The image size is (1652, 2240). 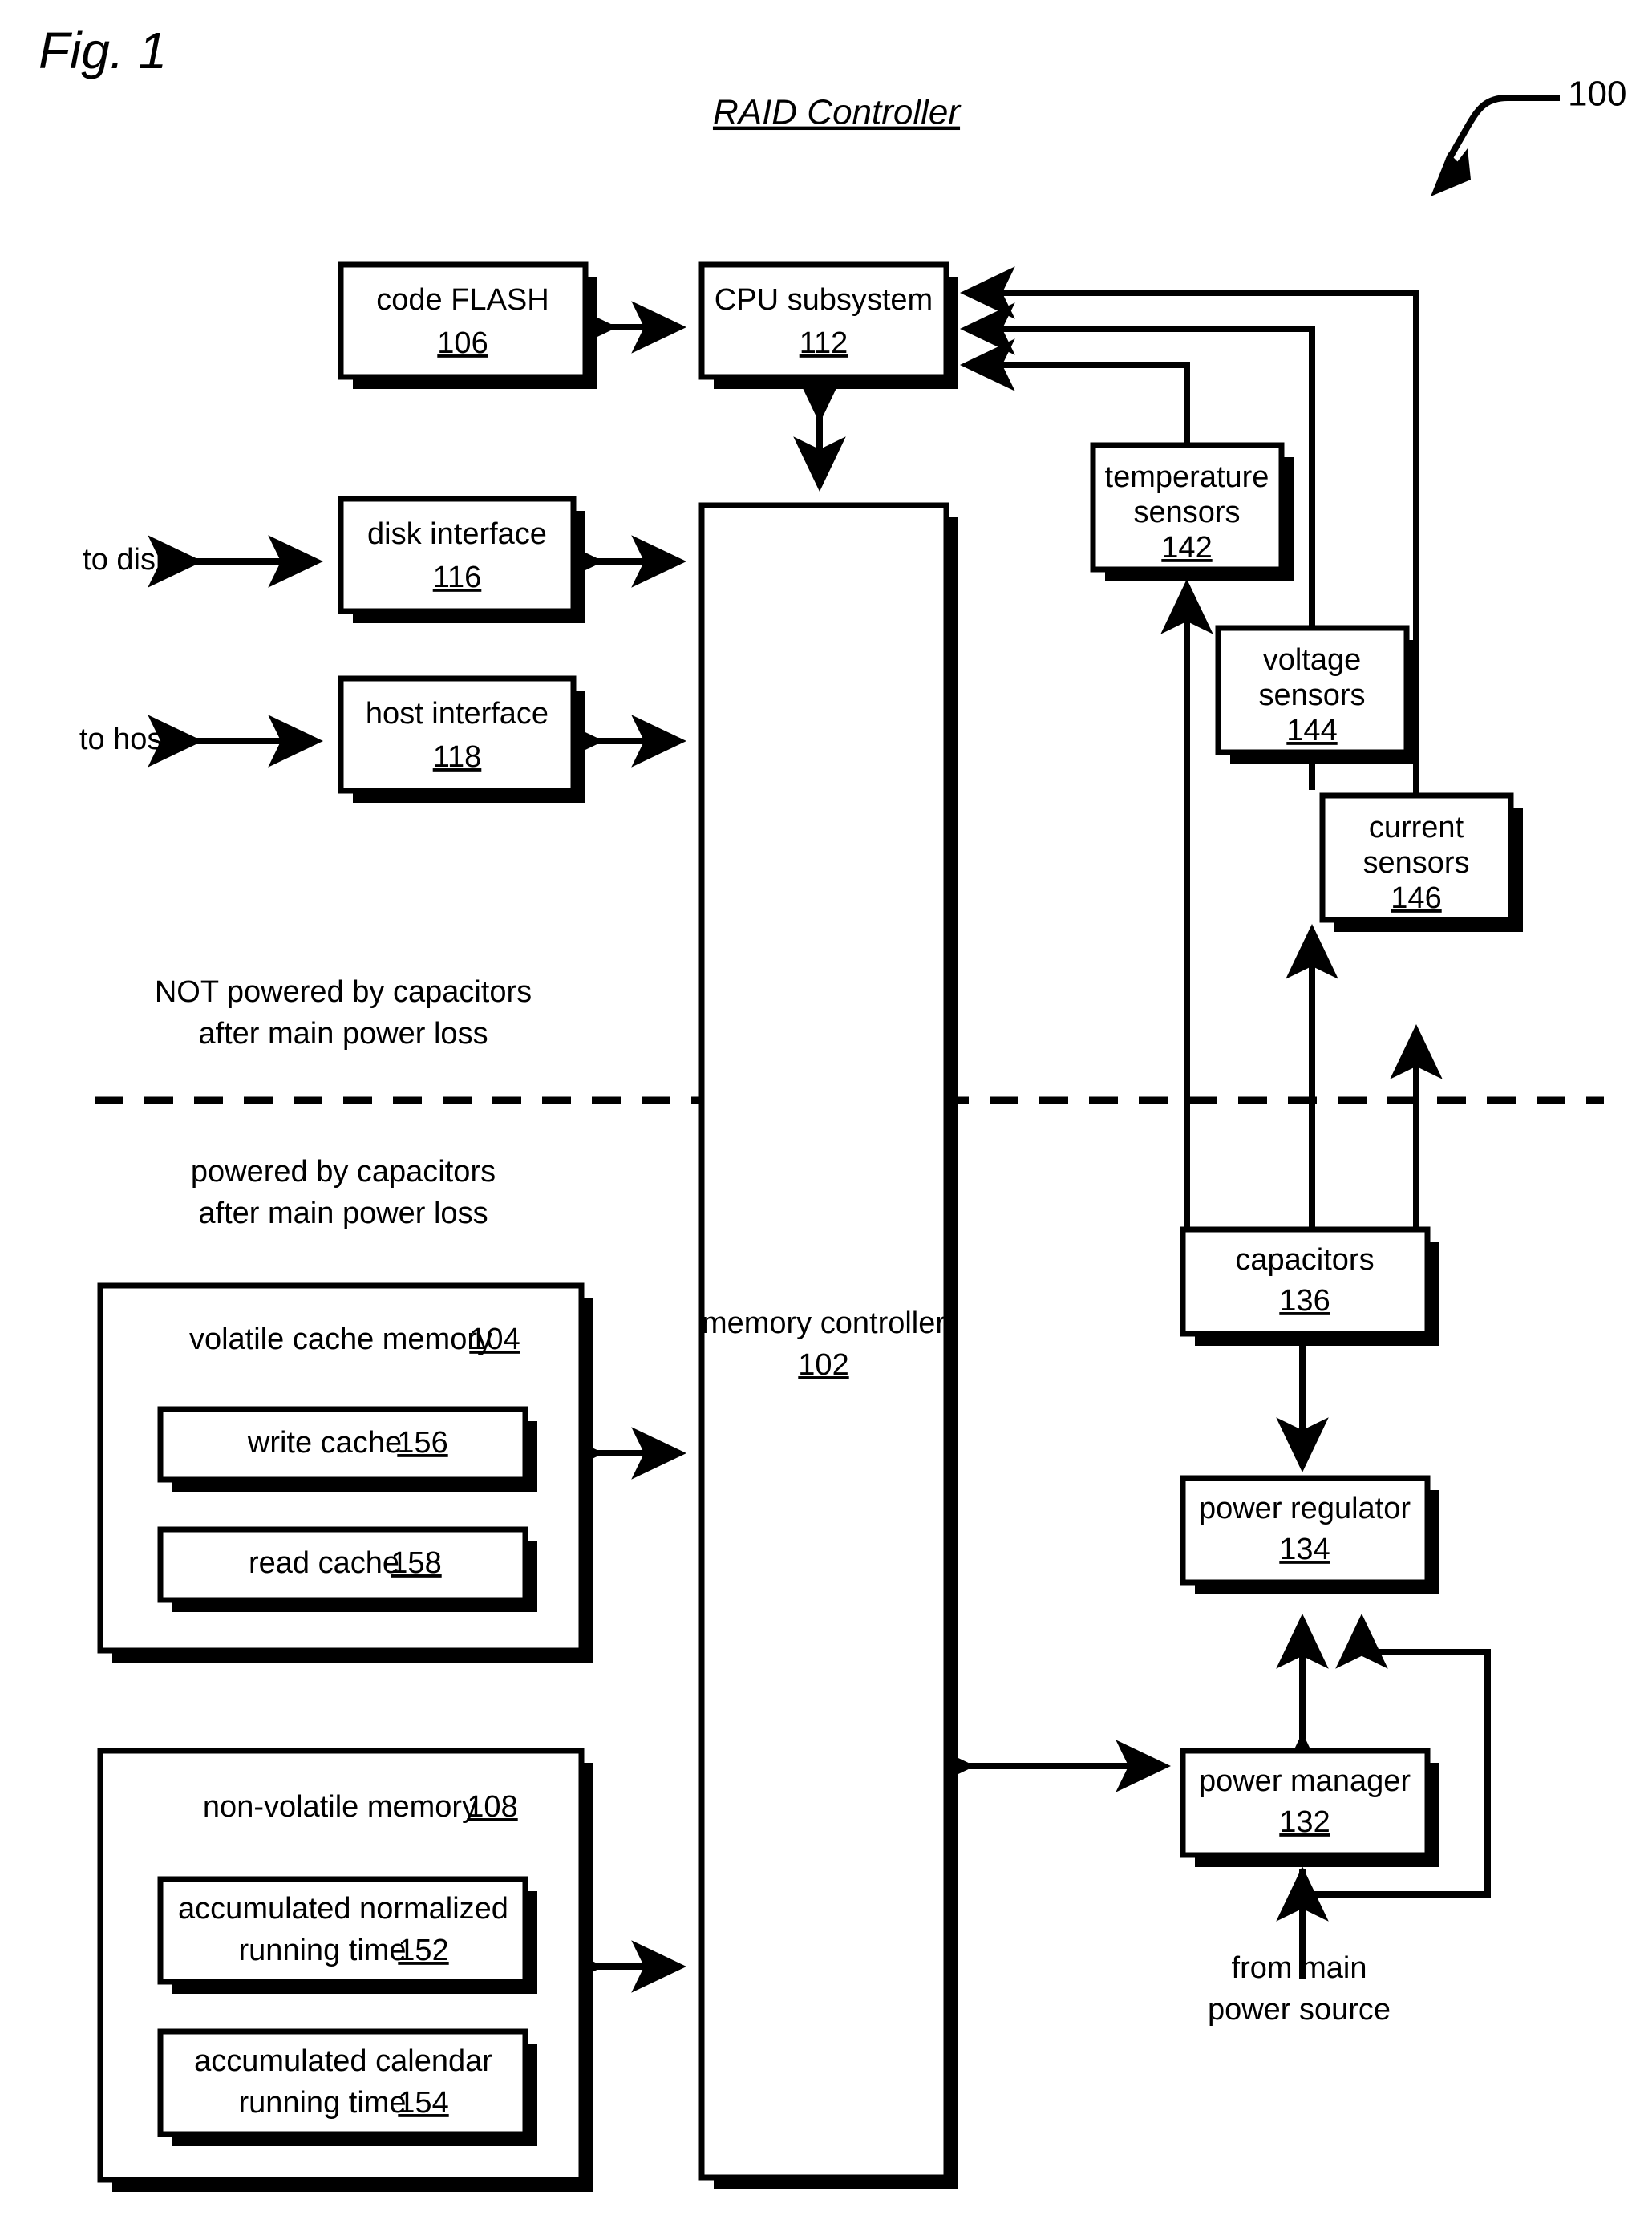 What do you see at coordinates (462, 300) in the screenshot?
I see `code-flash-label: code FLASH` at bounding box center [462, 300].